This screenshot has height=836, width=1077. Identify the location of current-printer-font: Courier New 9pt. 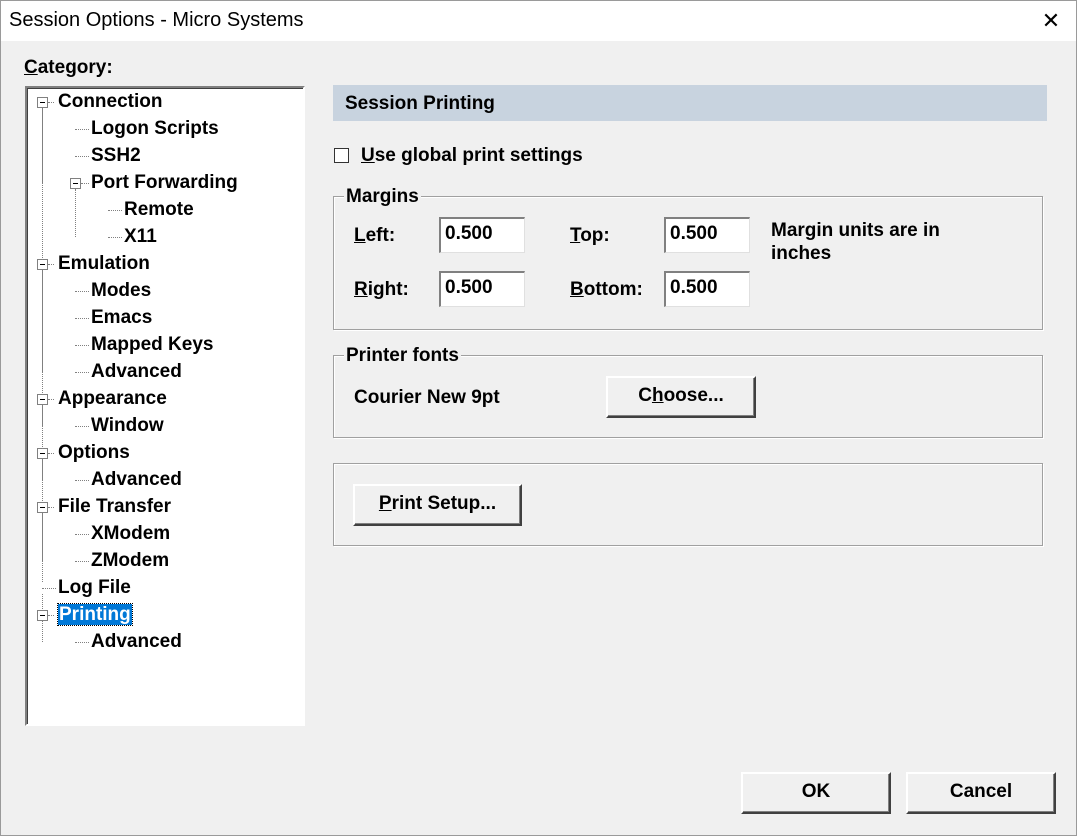
(427, 397).